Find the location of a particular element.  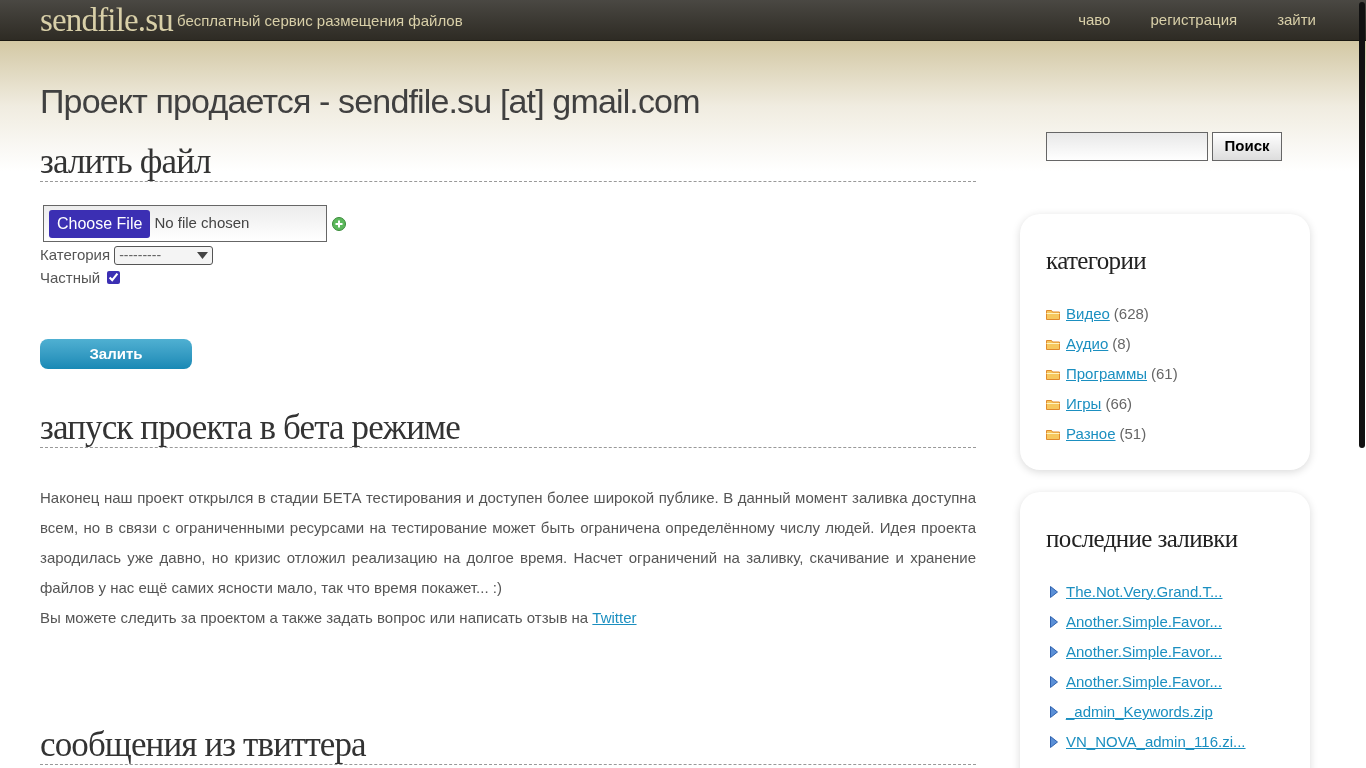

category-link: Видео is located at coordinates (1088, 314).